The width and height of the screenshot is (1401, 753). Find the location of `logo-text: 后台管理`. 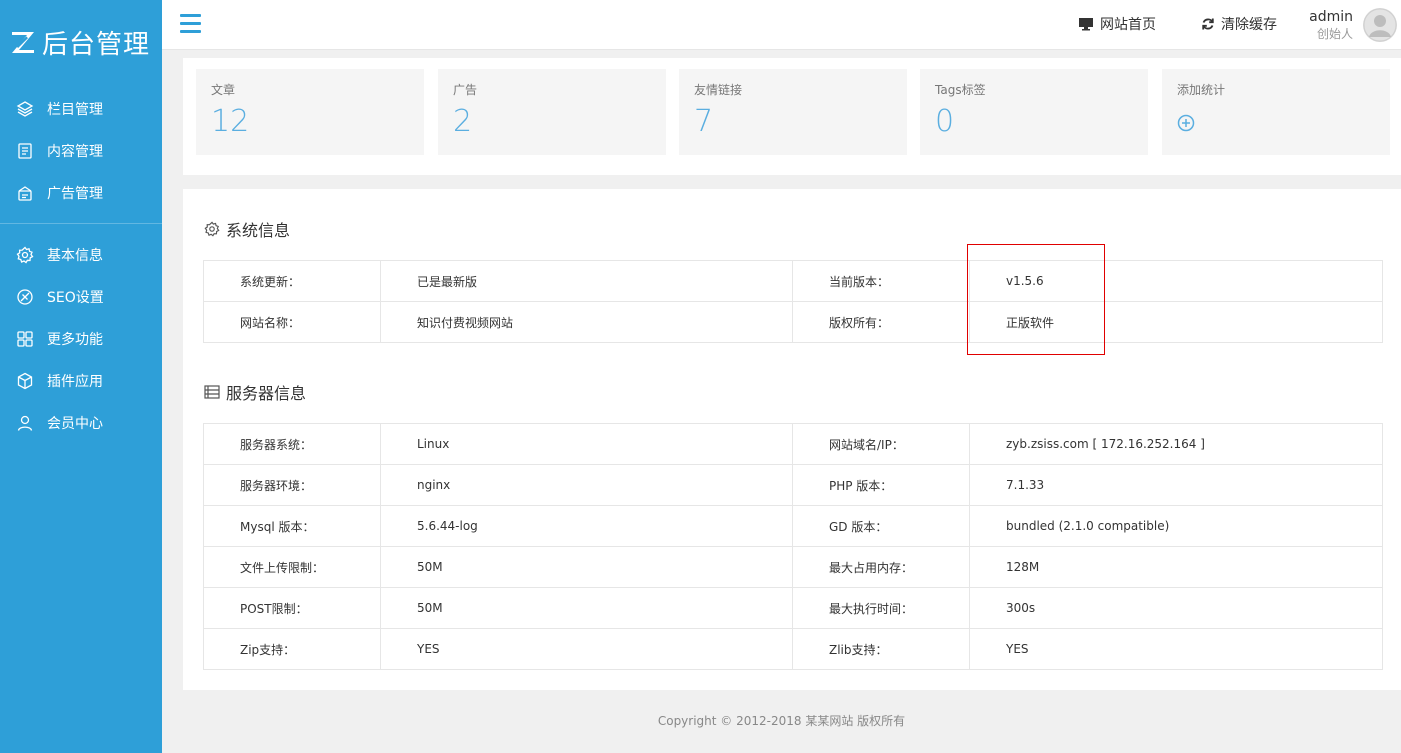

logo-text: 后台管理 is located at coordinates (96, 44).